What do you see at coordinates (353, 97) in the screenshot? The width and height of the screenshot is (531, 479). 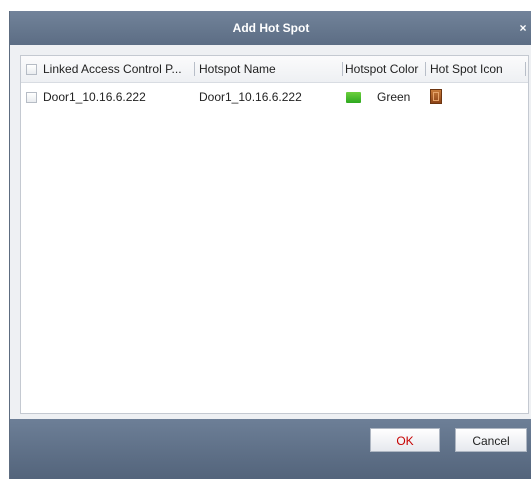 I see `green-color-swatch` at bounding box center [353, 97].